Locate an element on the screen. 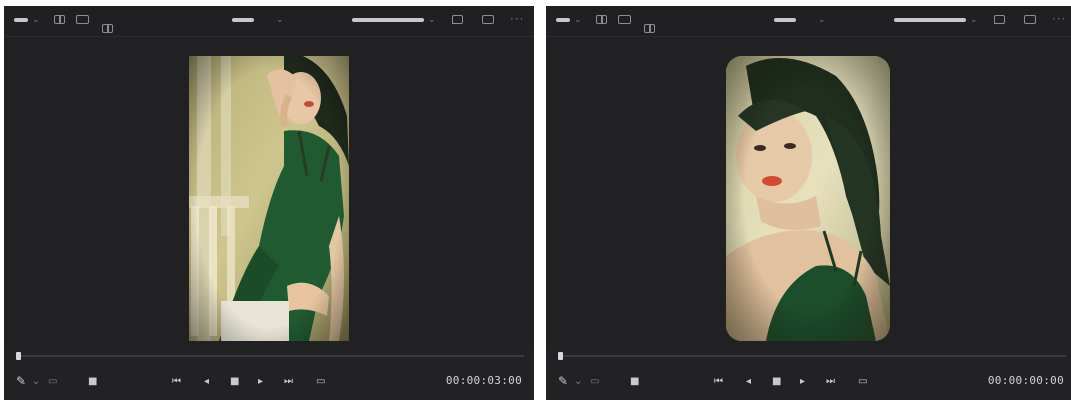 Image resolution: width=1071 pixels, height=402 pixels. timecode-display: 00:00:00:00 is located at coordinates (1025, 380).